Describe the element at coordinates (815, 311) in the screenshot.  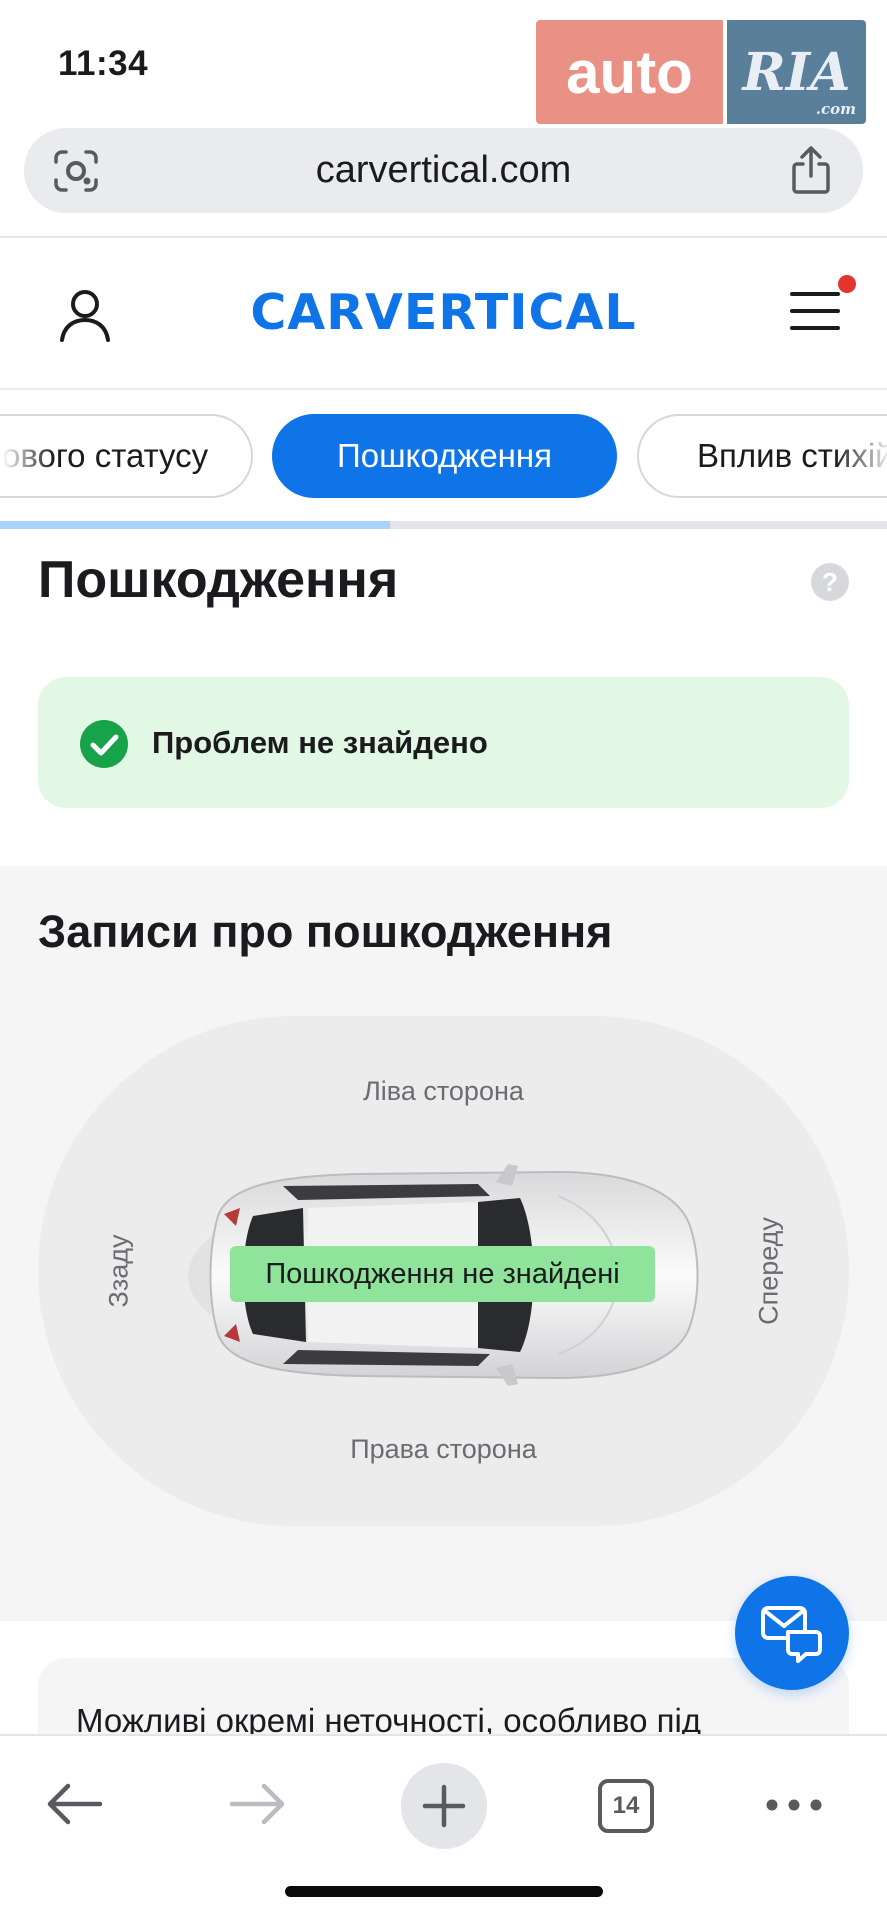
I see `hamburger-menu-icon` at that location.